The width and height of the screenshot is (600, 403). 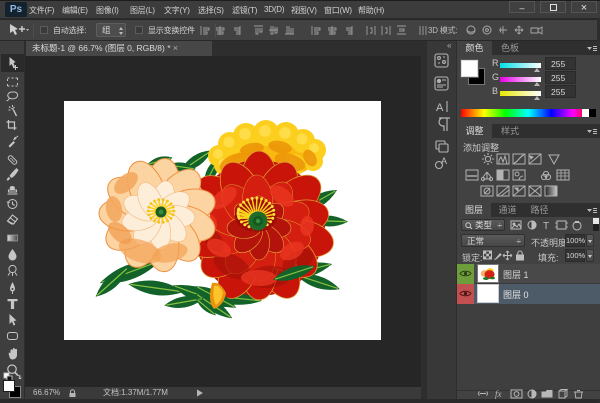 I want to click on svg-text: fx, so click(x=498, y=394).